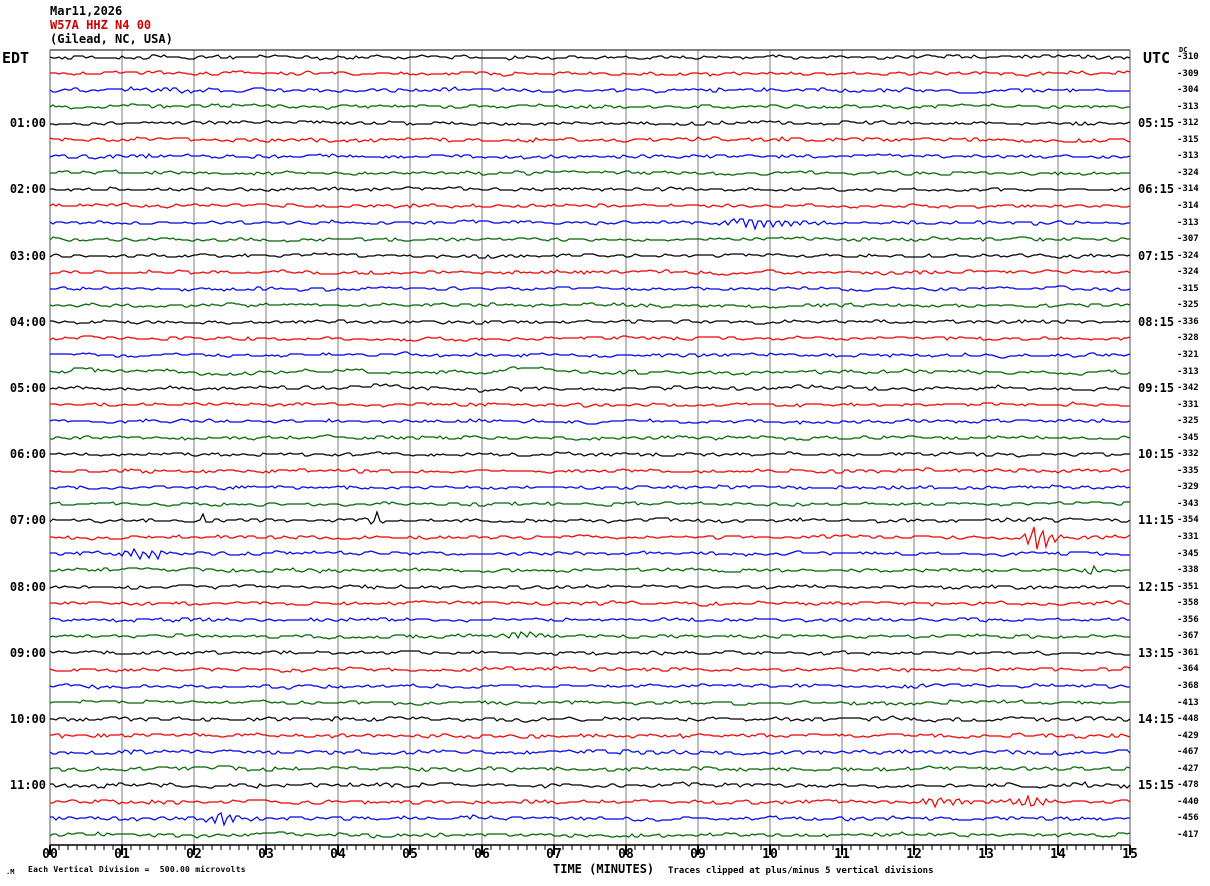 The height and width of the screenshot is (886, 1210). What do you see at coordinates (1188, 57) in the screenshot?
I see `dc-value: -310` at bounding box center [1188, 57].